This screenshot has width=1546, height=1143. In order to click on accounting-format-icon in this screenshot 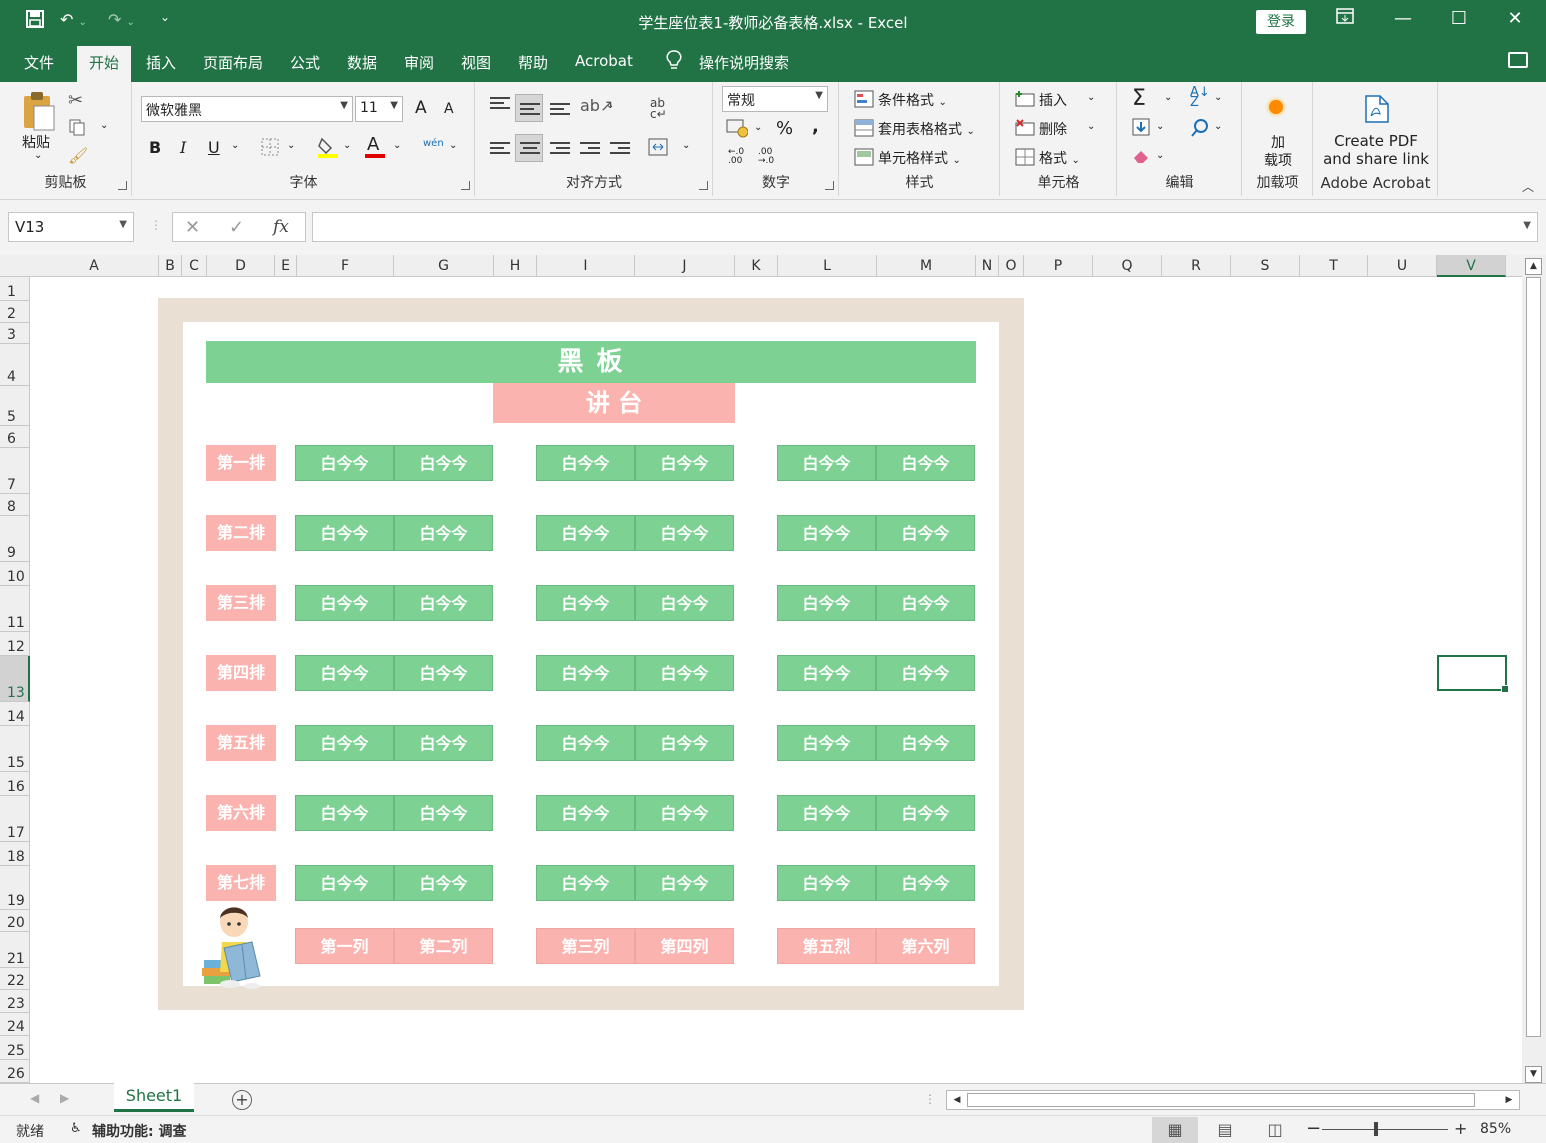, I will do `click(737, 130)`.